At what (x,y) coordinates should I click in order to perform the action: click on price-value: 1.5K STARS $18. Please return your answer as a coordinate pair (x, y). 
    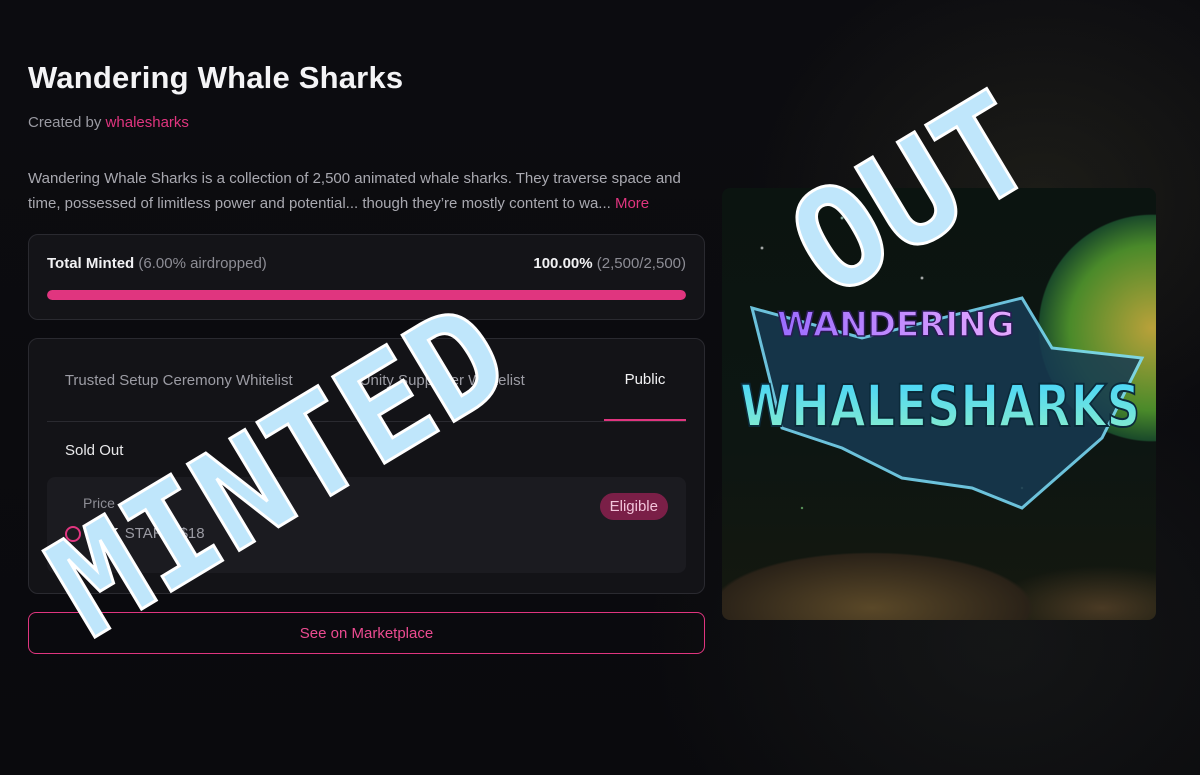
    Looking at the image, I should click on (366, 533).